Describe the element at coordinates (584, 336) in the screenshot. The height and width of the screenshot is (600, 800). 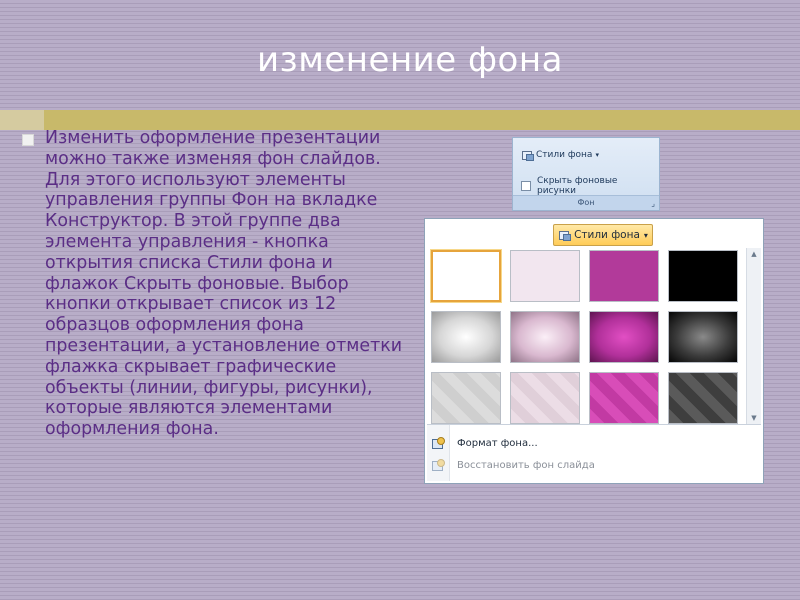
I see `style-swatch-grid` at that location.